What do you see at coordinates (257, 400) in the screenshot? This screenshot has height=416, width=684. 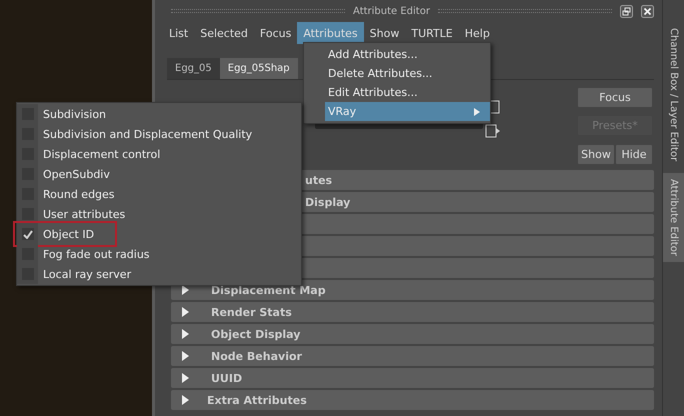 I see `section-label: Extra Attributes` at bounding box center [257, 400].